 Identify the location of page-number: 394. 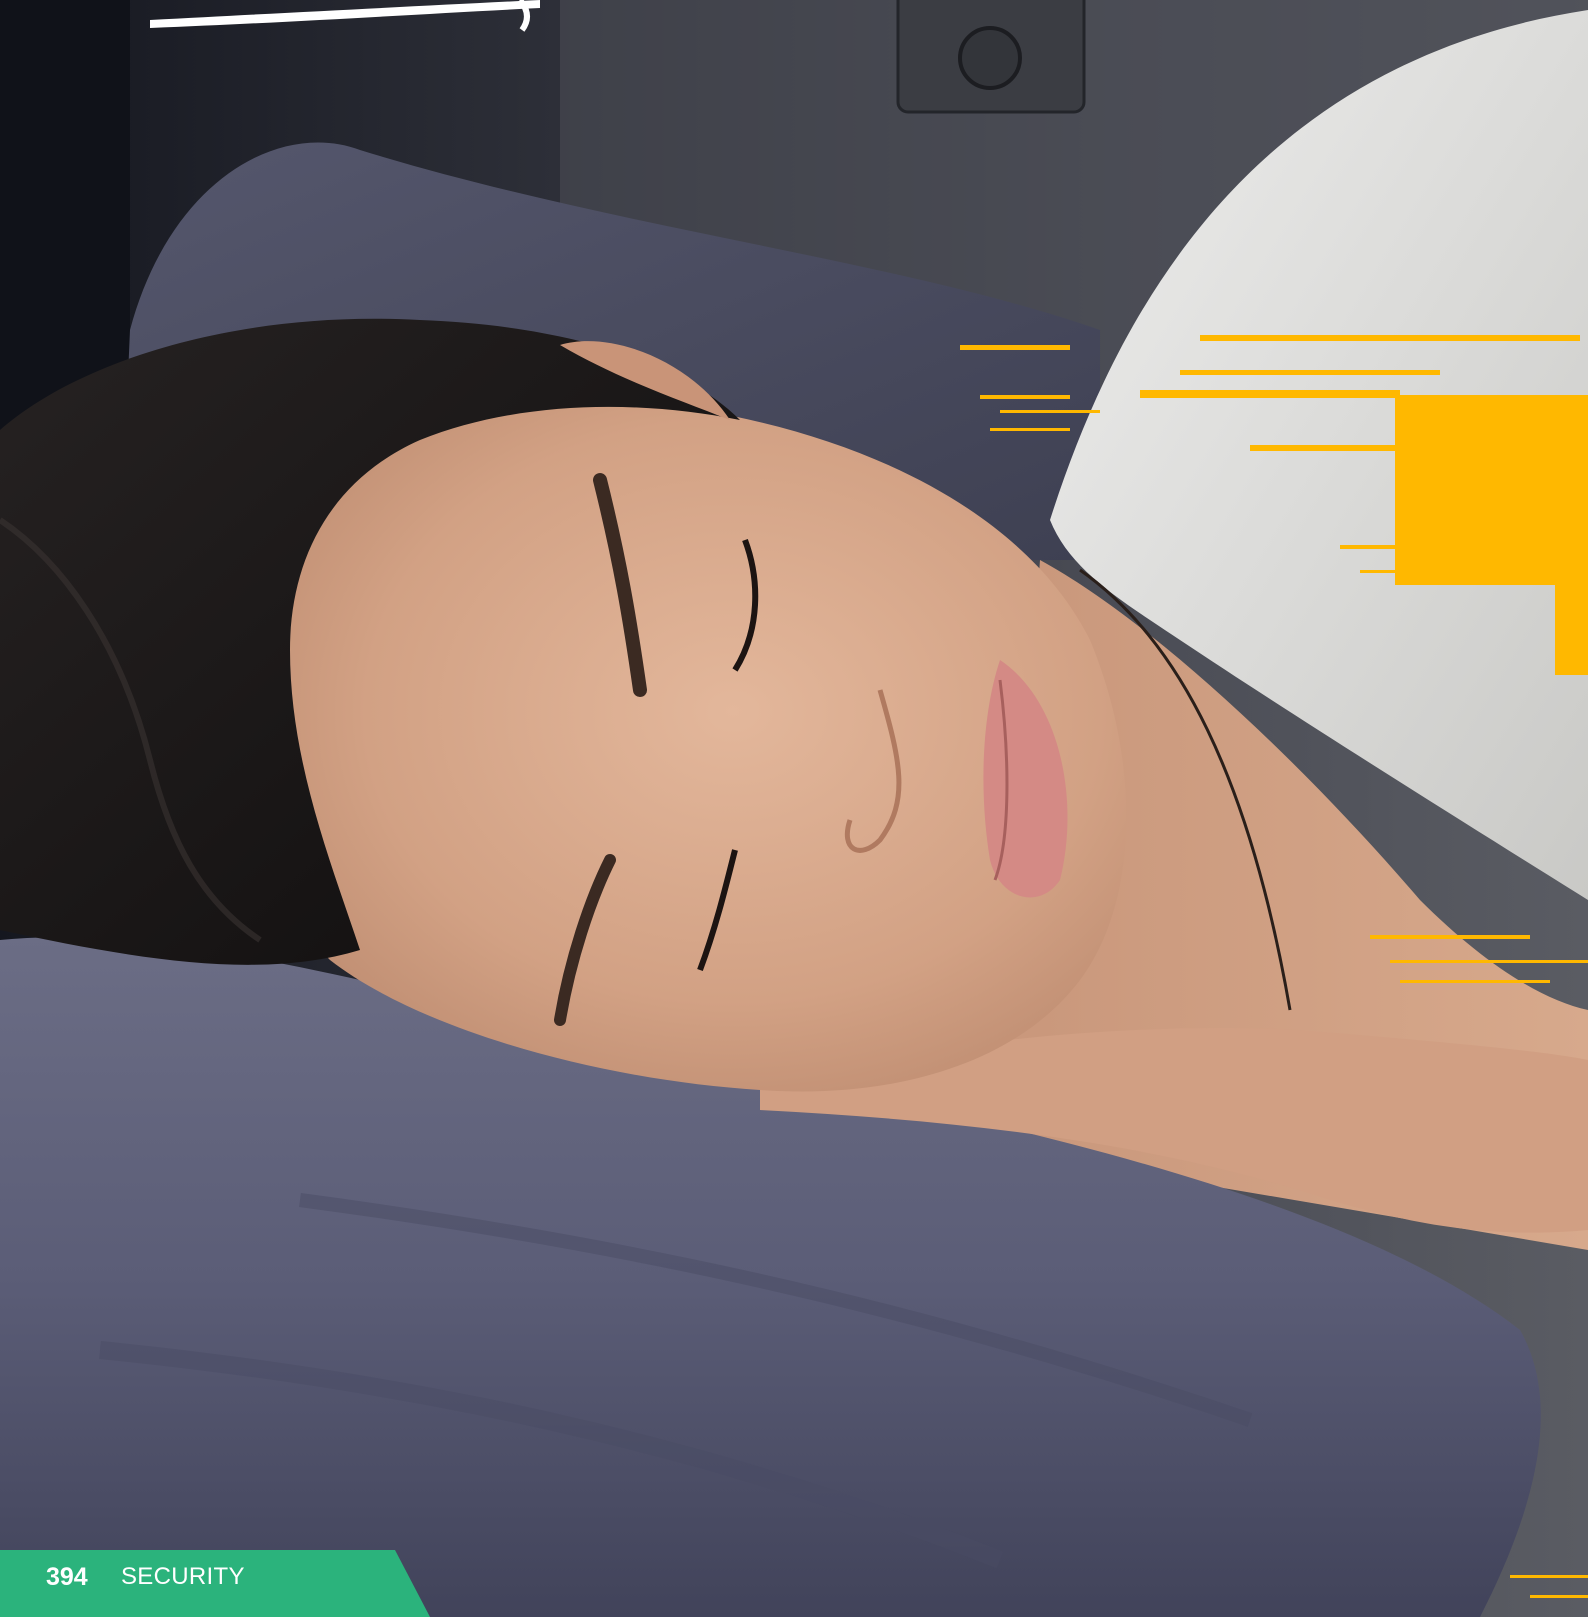
(67, 1577).